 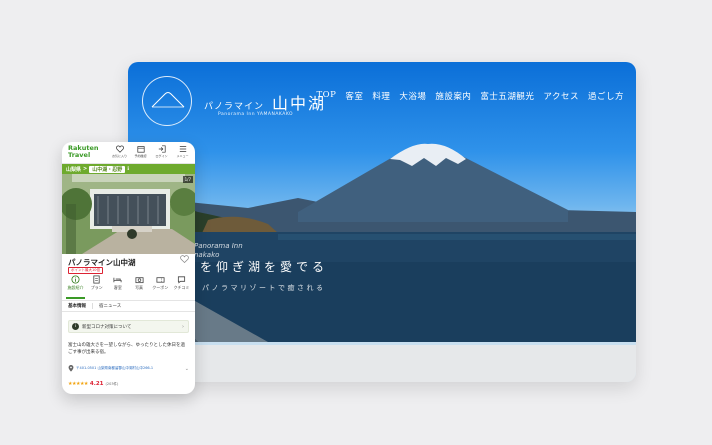 I want to click on hotel-photo: 1/7, so click(x=128, y=214).